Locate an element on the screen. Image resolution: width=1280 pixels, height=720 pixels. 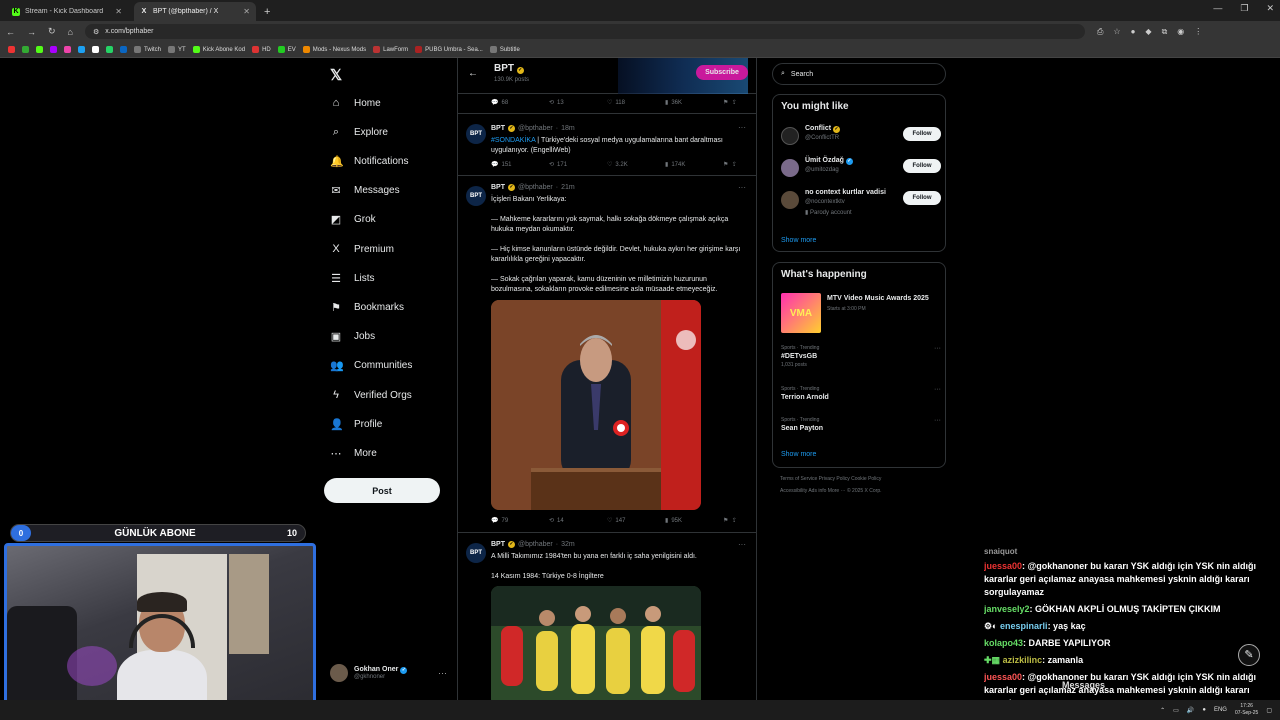
views-button: ▮ 36K is located at coordinates (694, 103).